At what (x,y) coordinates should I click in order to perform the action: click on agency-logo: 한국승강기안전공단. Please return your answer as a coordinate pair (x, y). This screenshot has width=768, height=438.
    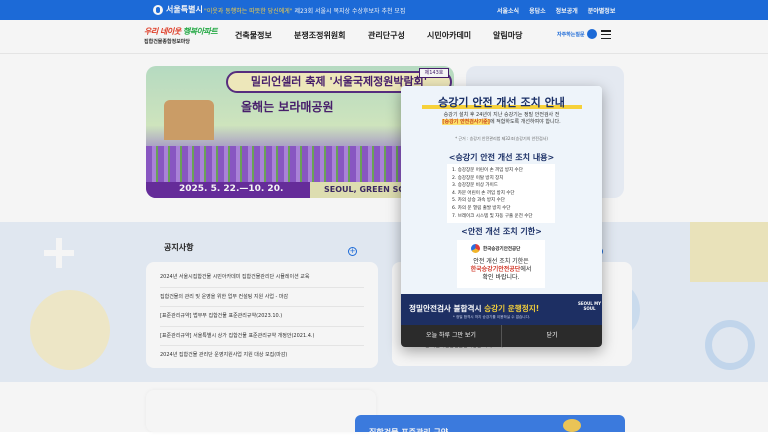
    Looking at the image, I should click on (495, 248).